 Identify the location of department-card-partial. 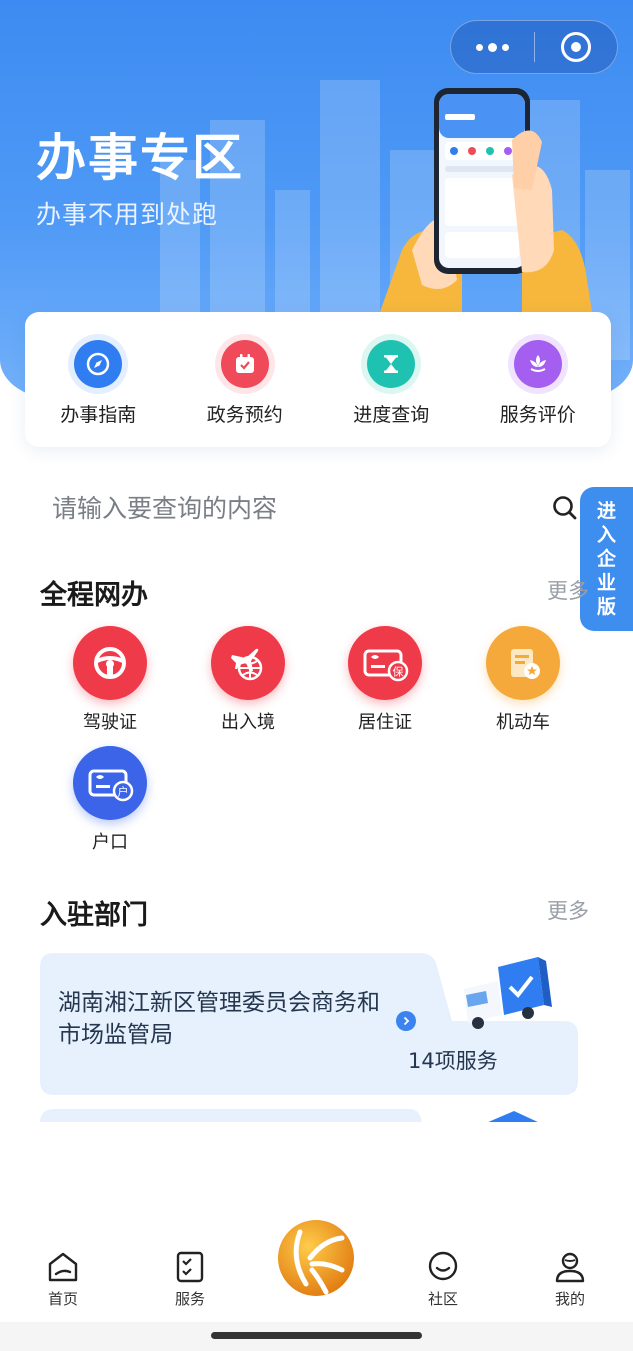
(309, 1115).